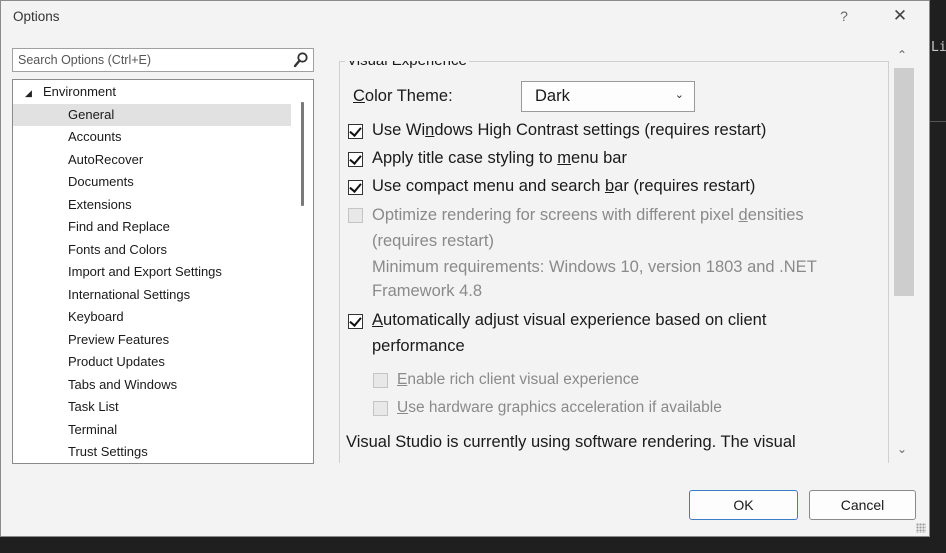  Describe the element at coordinates (902, 55) in the screenshot. I see `scroll-up-icon: ⌃` at that location.